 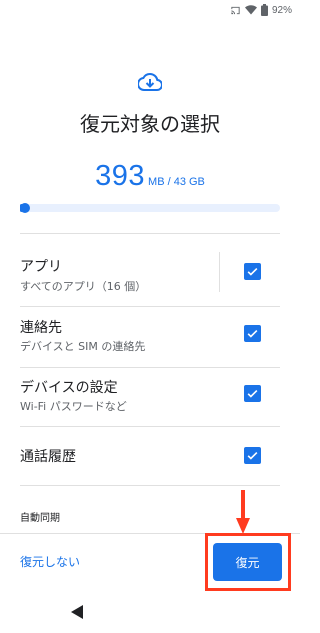 I want to click on annotation-arrow, so click(x=243, y=512).